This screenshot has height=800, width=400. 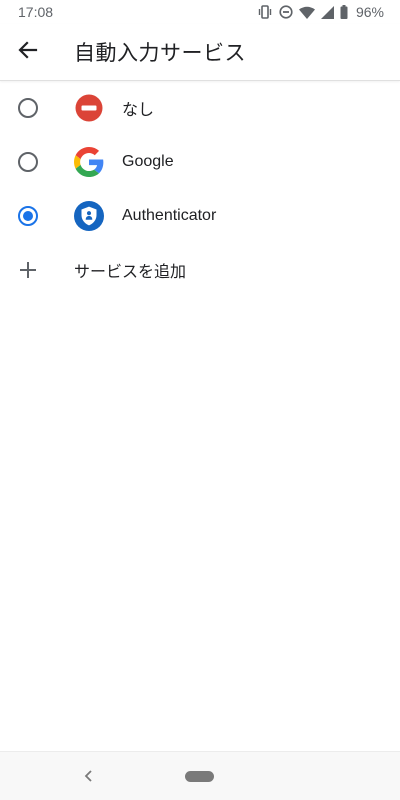 What do you see at coordinates (169, 215) in the screenshot?
I see `option-label: Authenticator` at bounding box center [169, 215].